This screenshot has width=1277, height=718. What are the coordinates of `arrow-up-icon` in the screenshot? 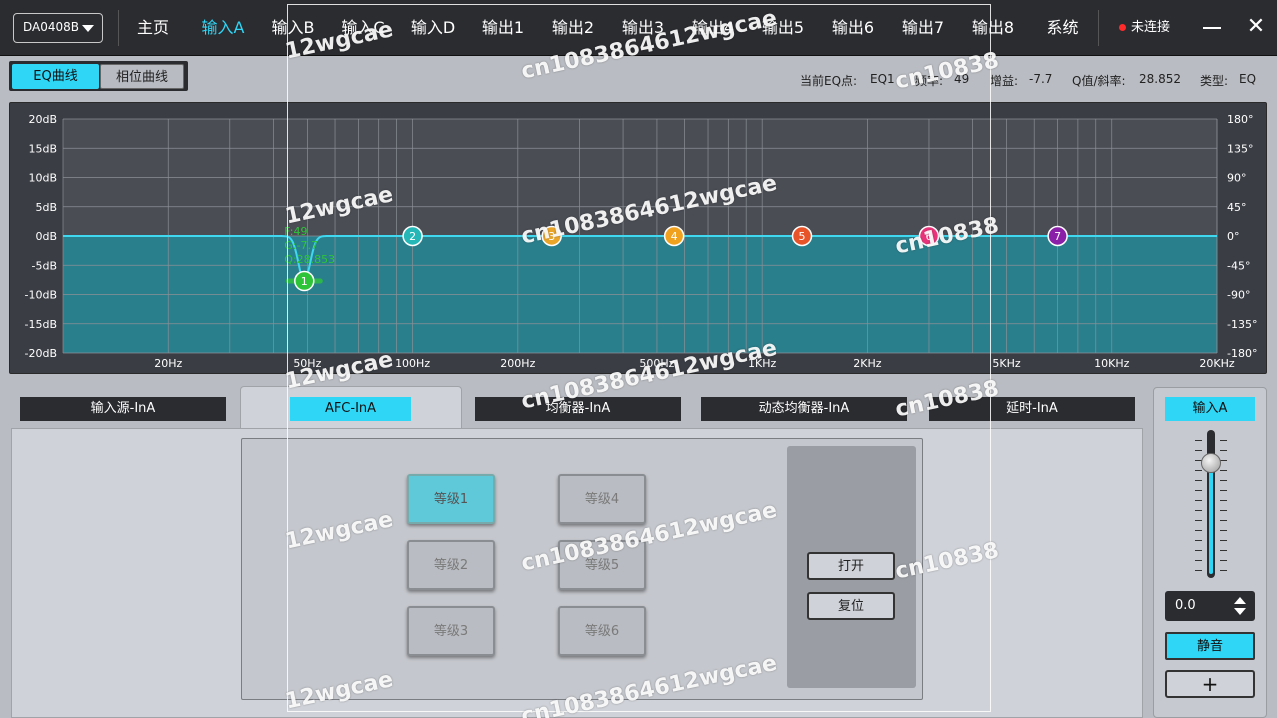 It's located at (1240, 600).